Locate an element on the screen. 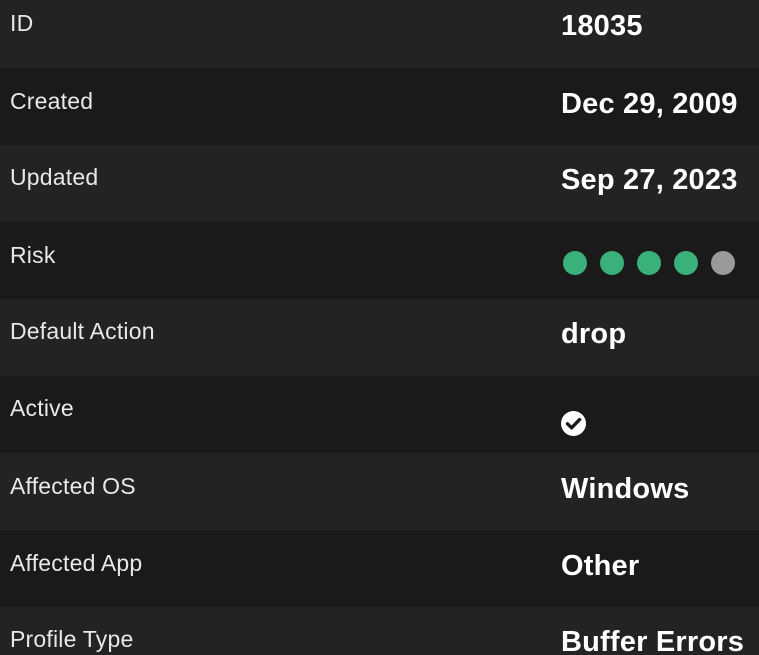 The image size is (759, 655). row-updated: Updated Sep 27, 2023 is located at coordinates (379, 183).